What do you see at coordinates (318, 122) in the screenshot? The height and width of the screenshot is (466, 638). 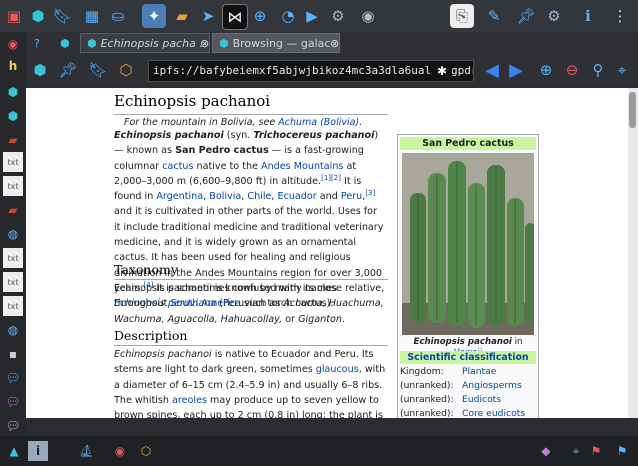 I see `hatnote-link: Achuma (Bolivia)` at bounding box center [318, 122].